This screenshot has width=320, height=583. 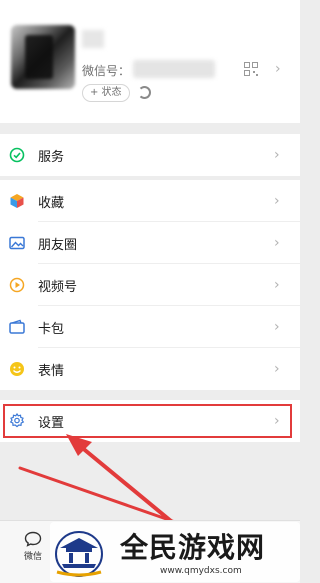 I want to click on site-watermark: 全民游戏网 www.qmydxs.com, so click(x=175, y=552).